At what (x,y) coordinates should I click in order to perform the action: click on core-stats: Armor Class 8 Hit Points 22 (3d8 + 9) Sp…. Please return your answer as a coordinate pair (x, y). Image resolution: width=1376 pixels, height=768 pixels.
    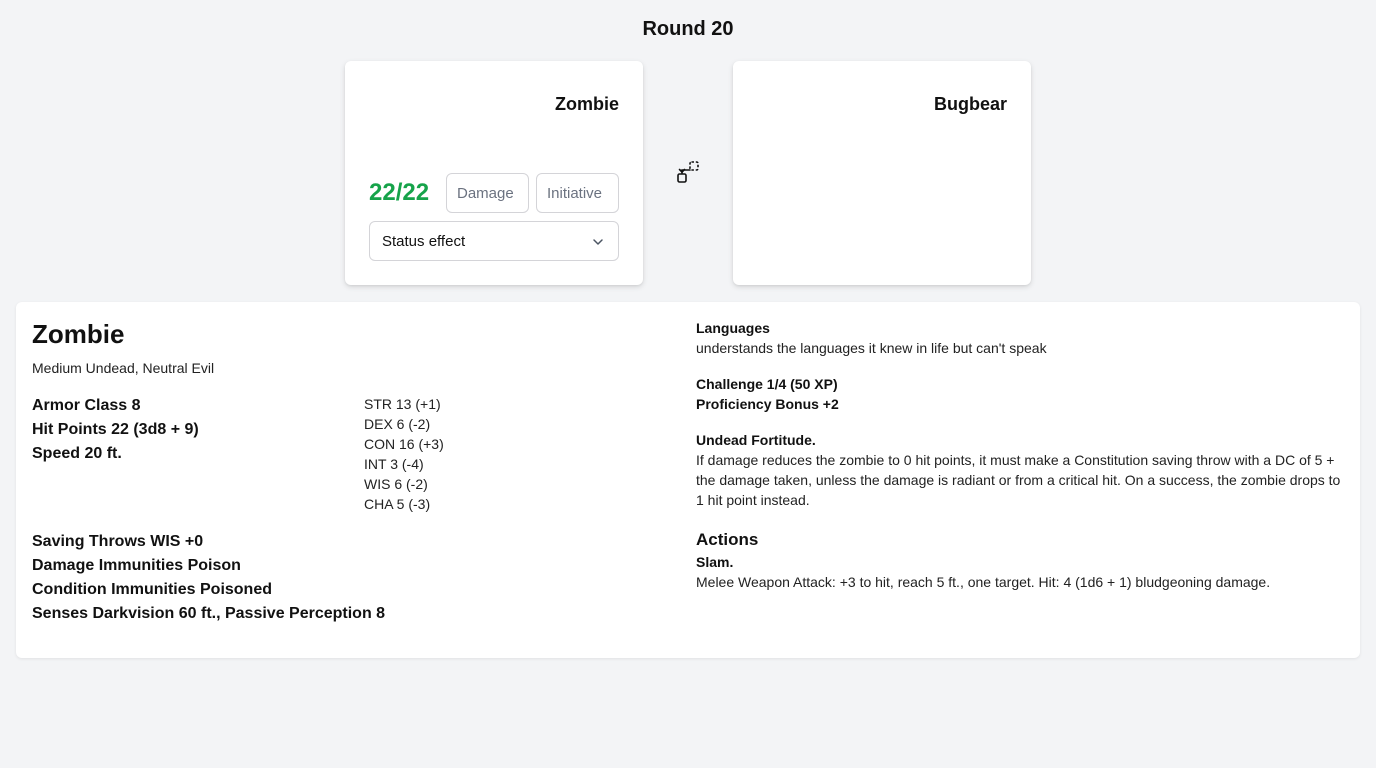
    Looking at the image, I should click on (115, 430).